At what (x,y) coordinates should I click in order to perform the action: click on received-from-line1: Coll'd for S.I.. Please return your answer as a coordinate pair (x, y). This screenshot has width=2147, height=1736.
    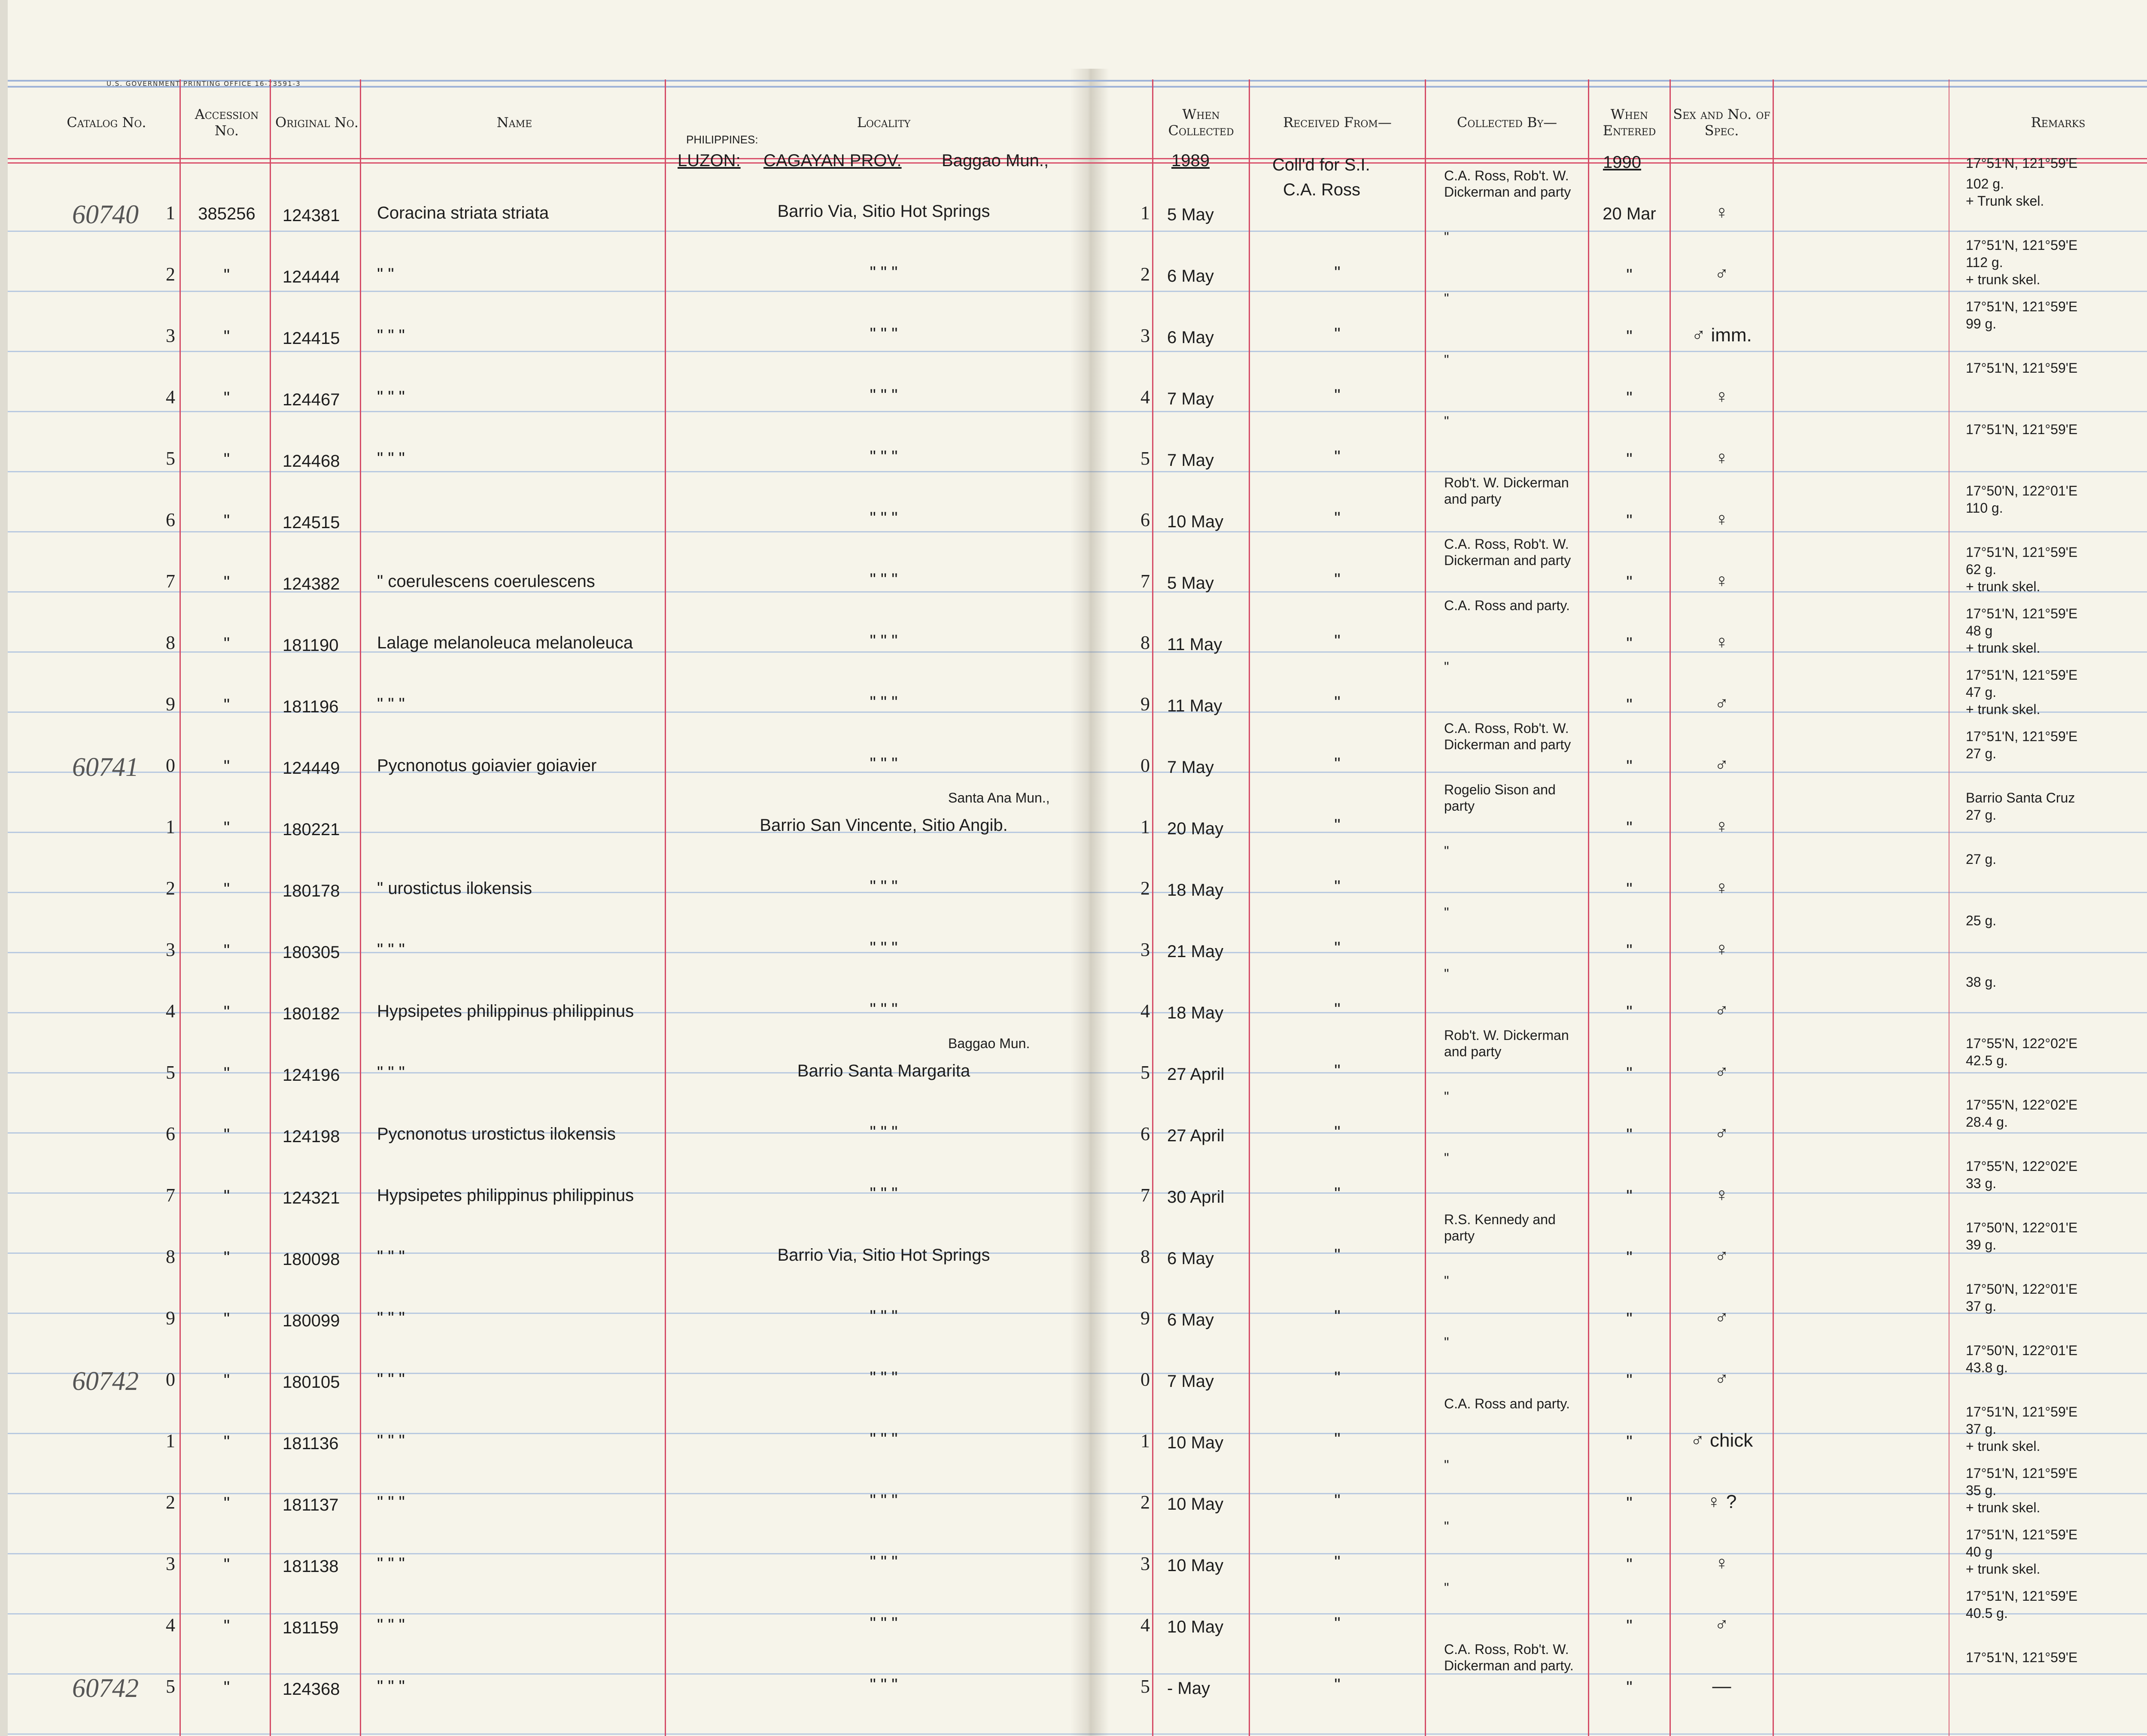
    Looking at the image, I should click on (1321, 164).